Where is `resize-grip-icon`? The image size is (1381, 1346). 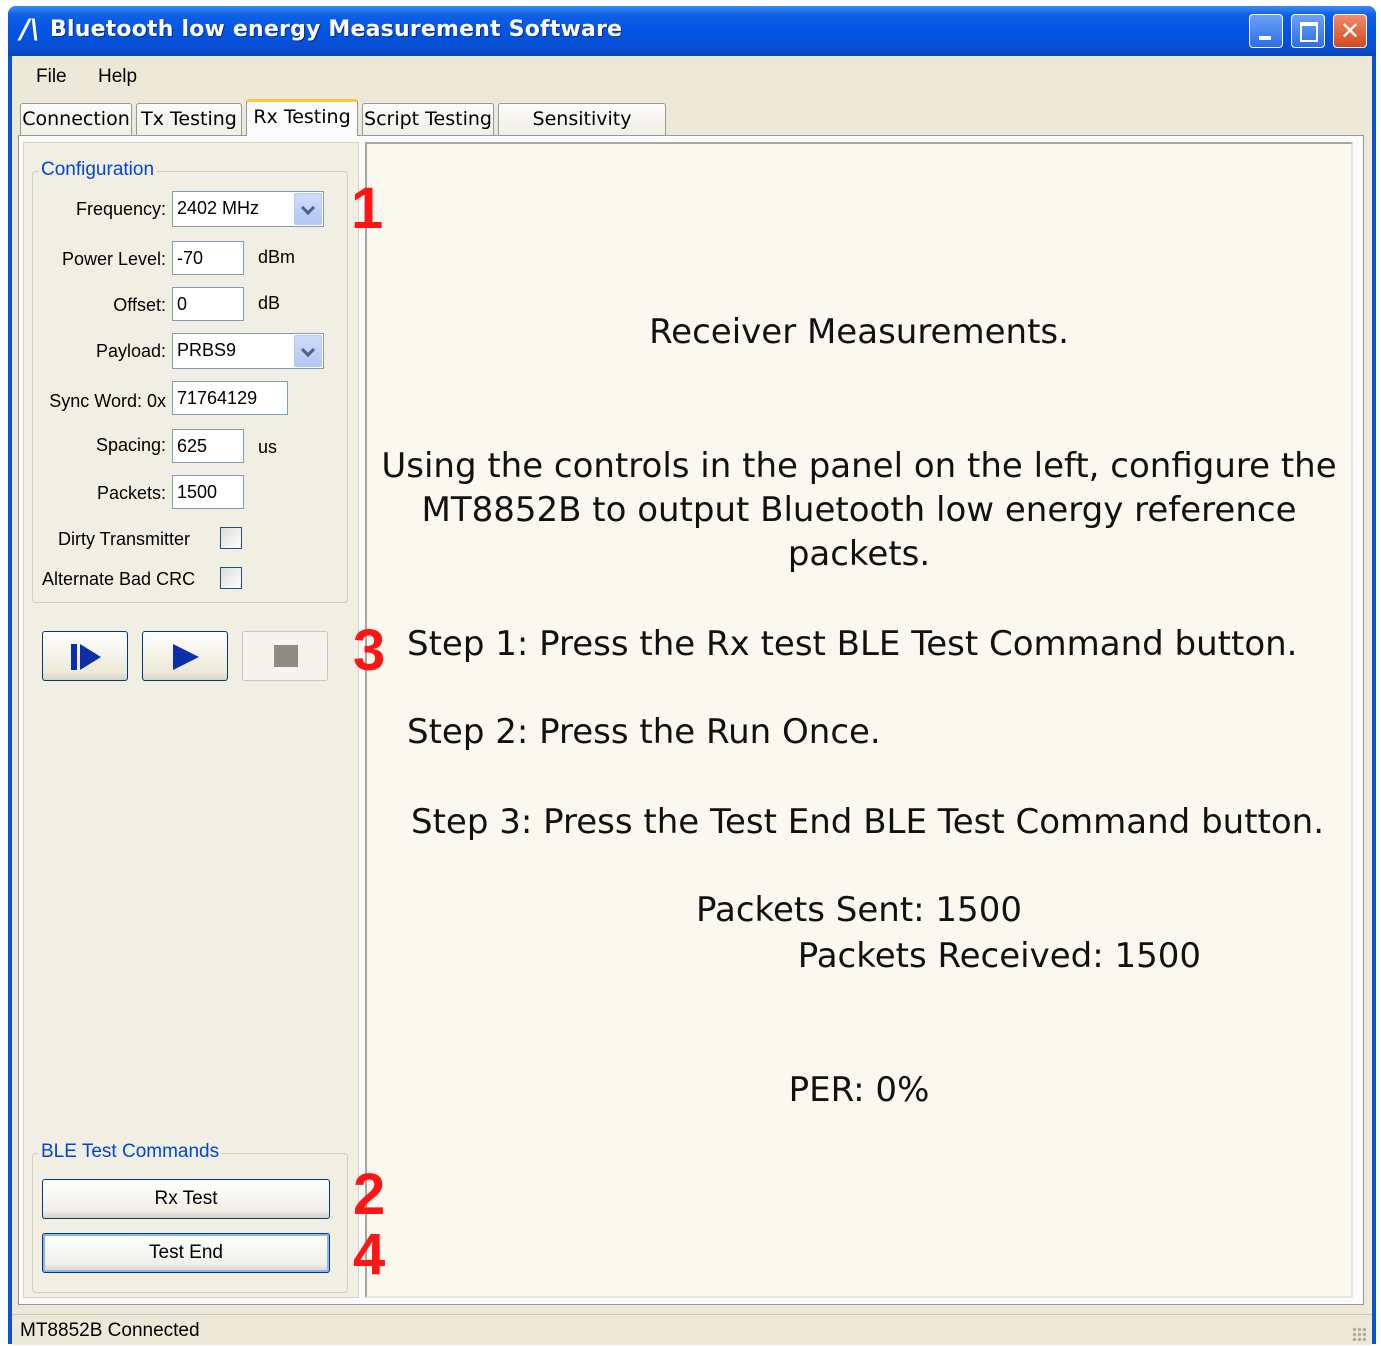
resize-grip-icon is located at coordinates (1359, 1334).